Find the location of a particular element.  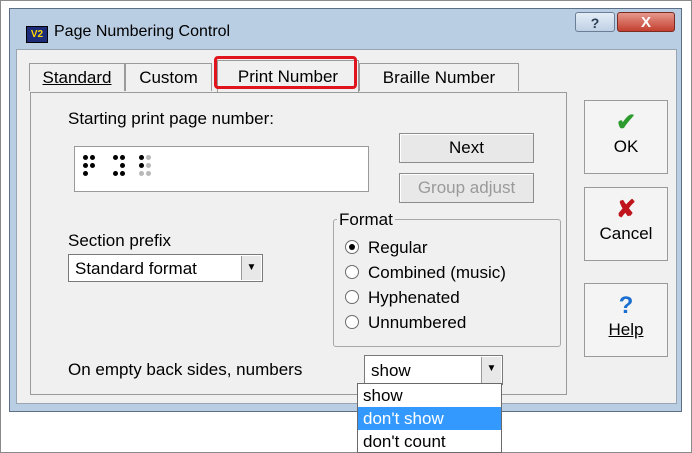

tab-custom: Custom is located at coordinates (168, 77).